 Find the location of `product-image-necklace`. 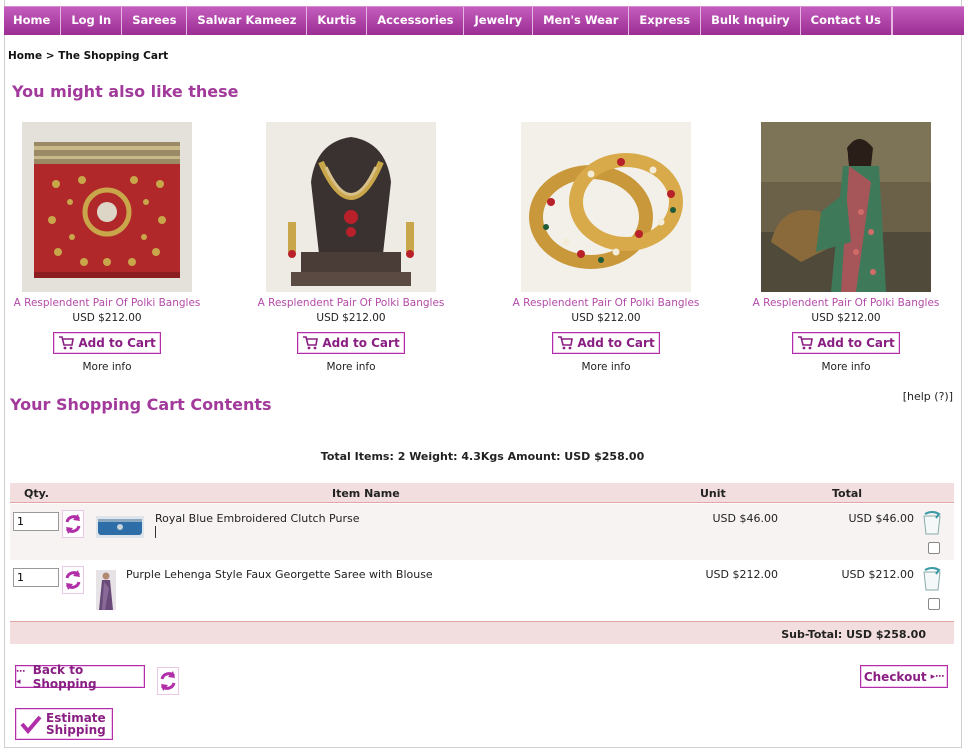

product-image-necklace is located at coordinates (351, 207).